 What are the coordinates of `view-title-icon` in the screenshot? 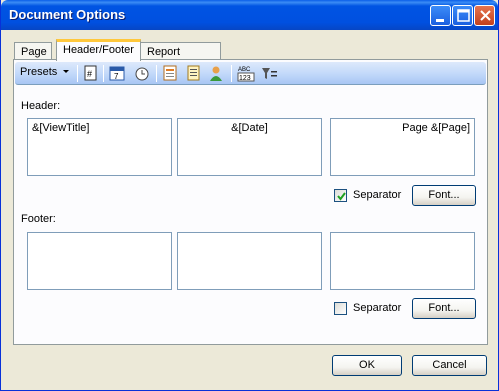 It's located at (170, 73).